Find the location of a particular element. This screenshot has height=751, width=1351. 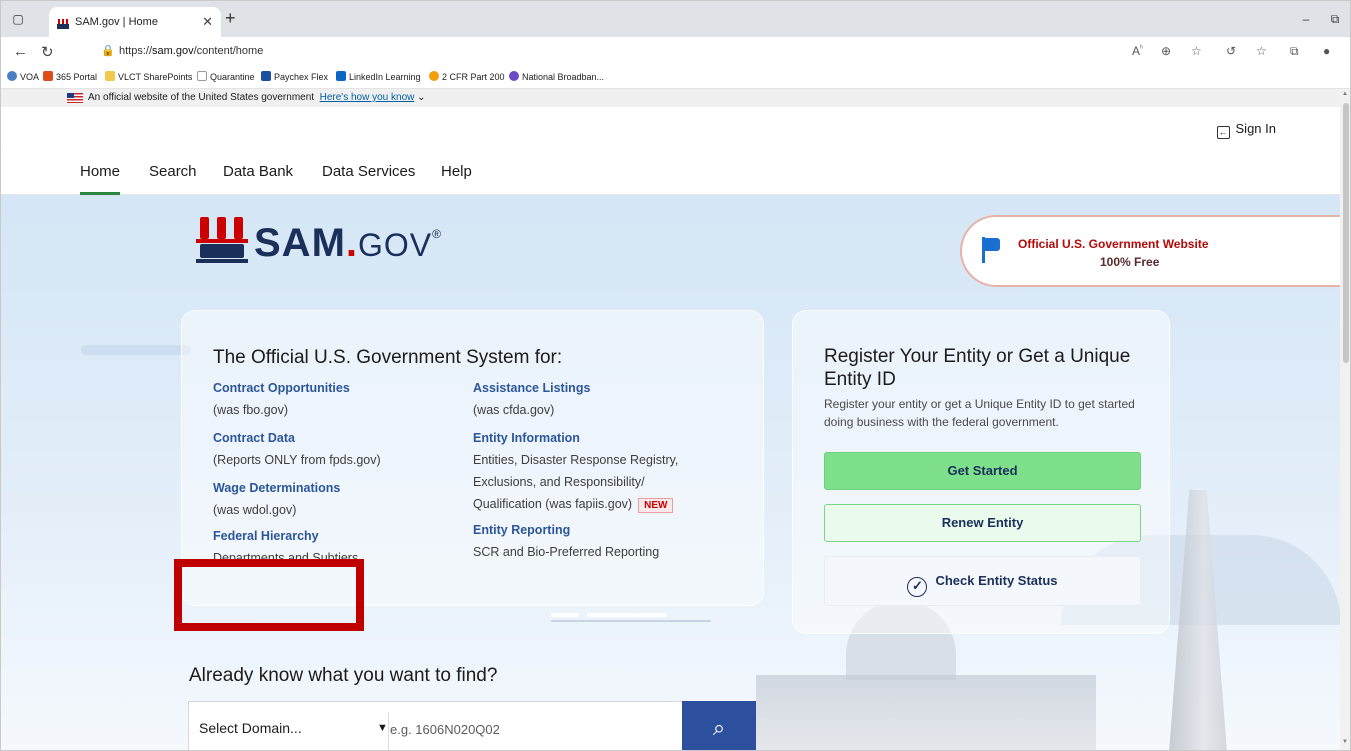

nav-data-services: Data Services is located at coordinates (368, 171).